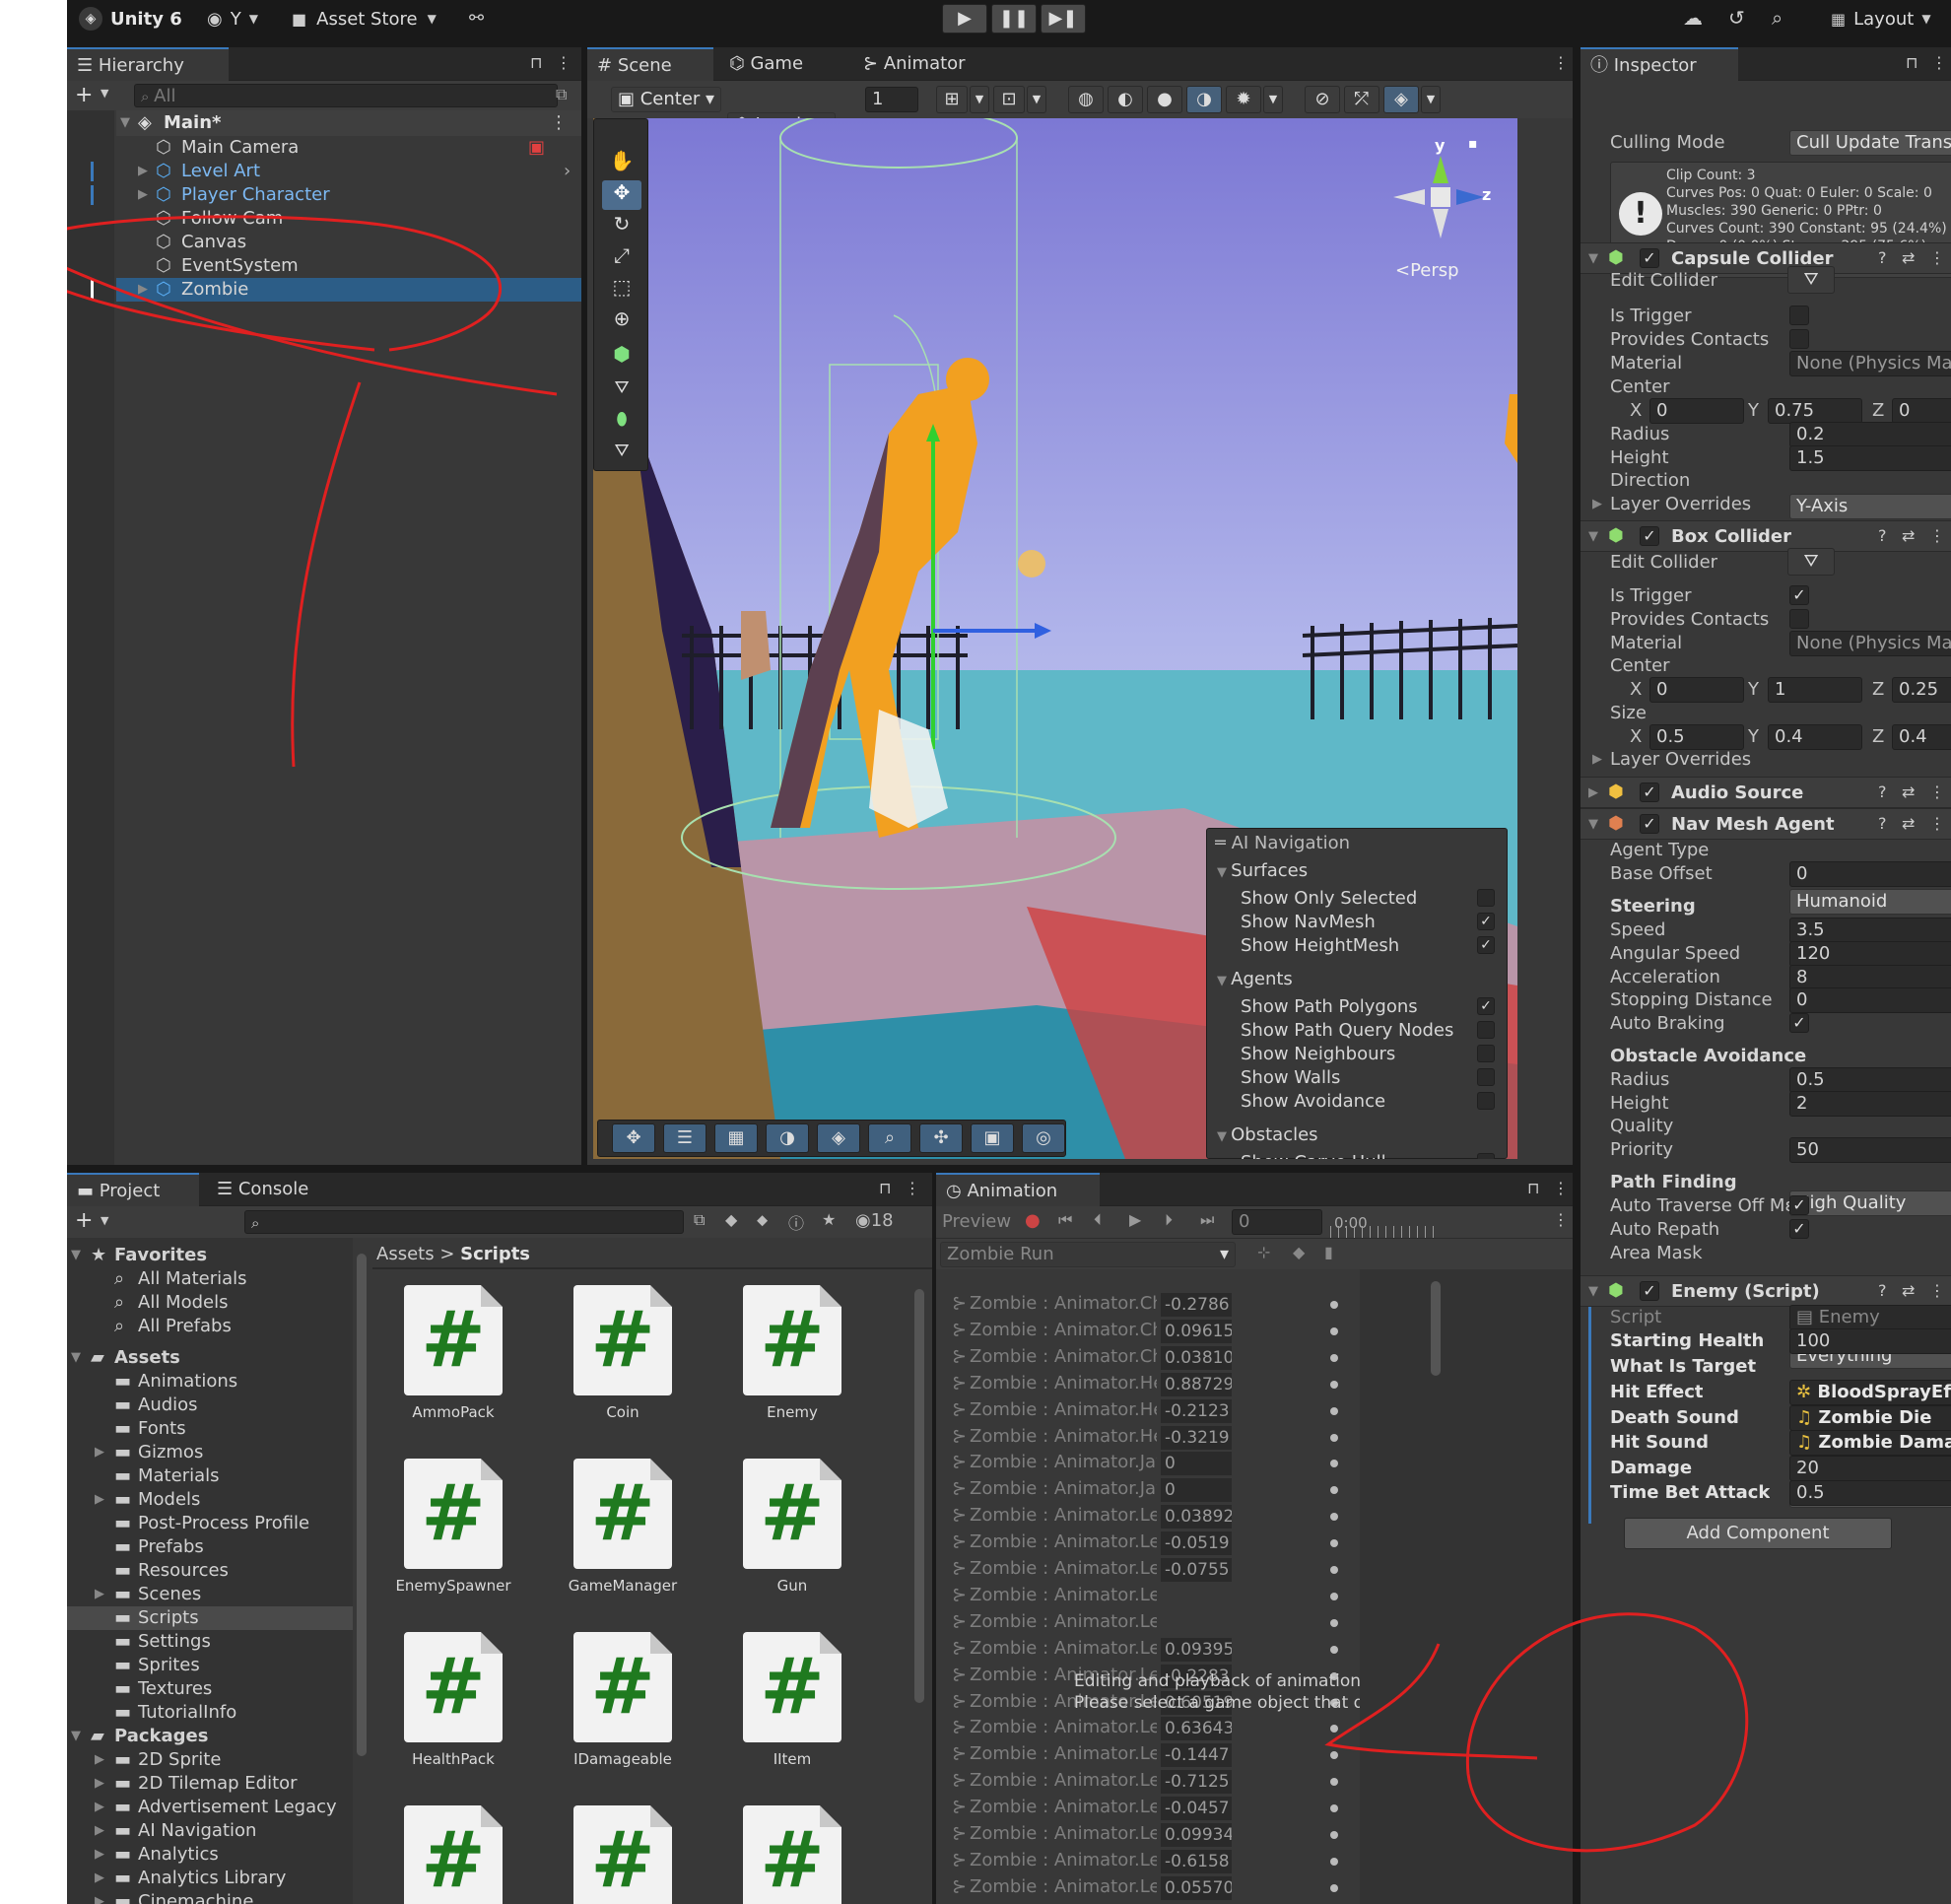  Describe the element at coordinates (1607, 1732) in the screenshot. I see `annotation-circle-enemy` at that location.